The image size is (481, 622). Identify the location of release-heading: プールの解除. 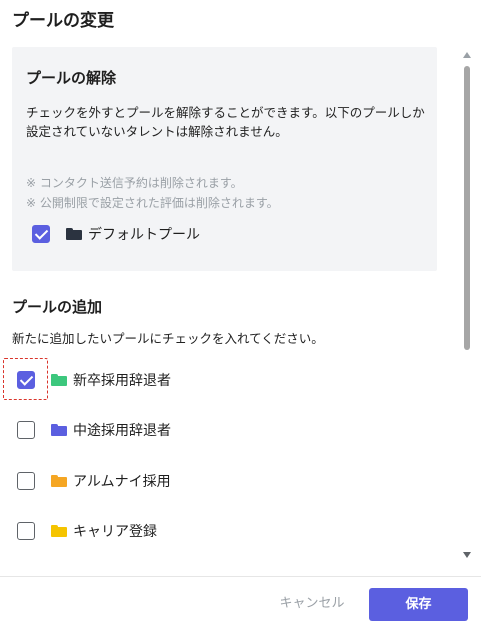
(71, 78).